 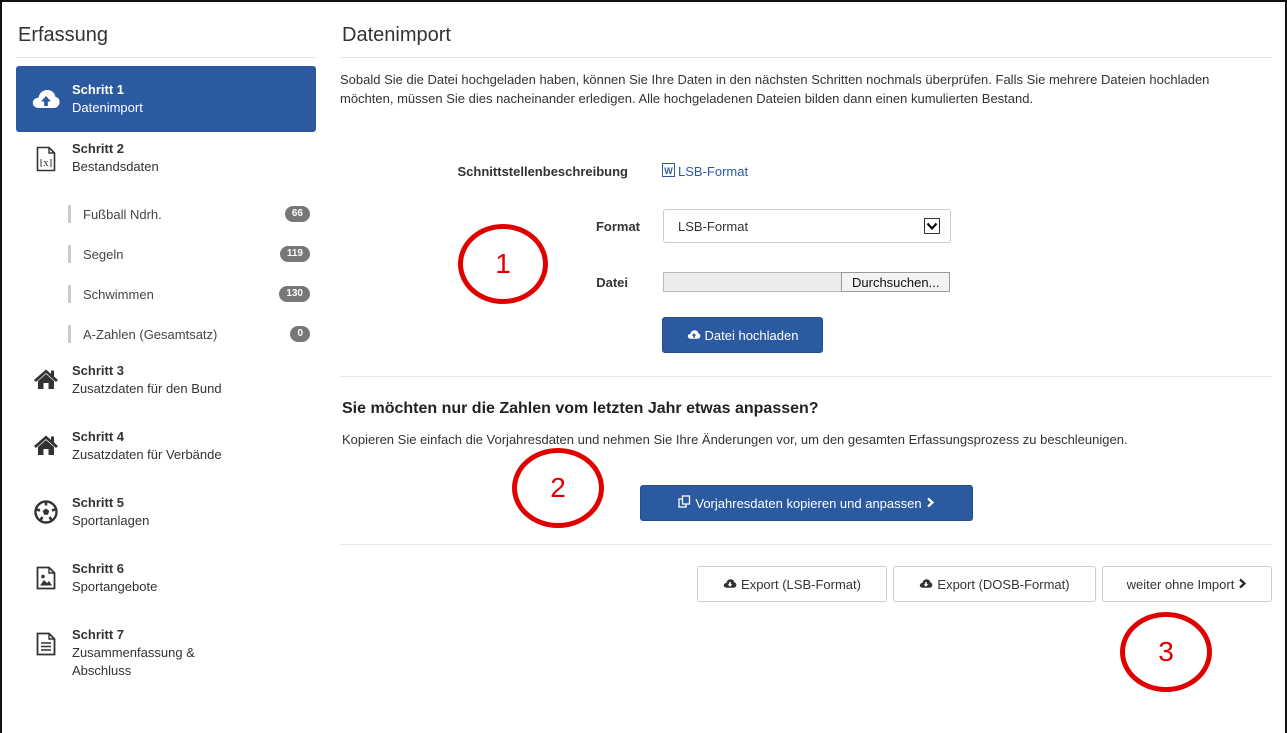 I want to click on step-number: Schritt 4, so click(x=98, y=436).